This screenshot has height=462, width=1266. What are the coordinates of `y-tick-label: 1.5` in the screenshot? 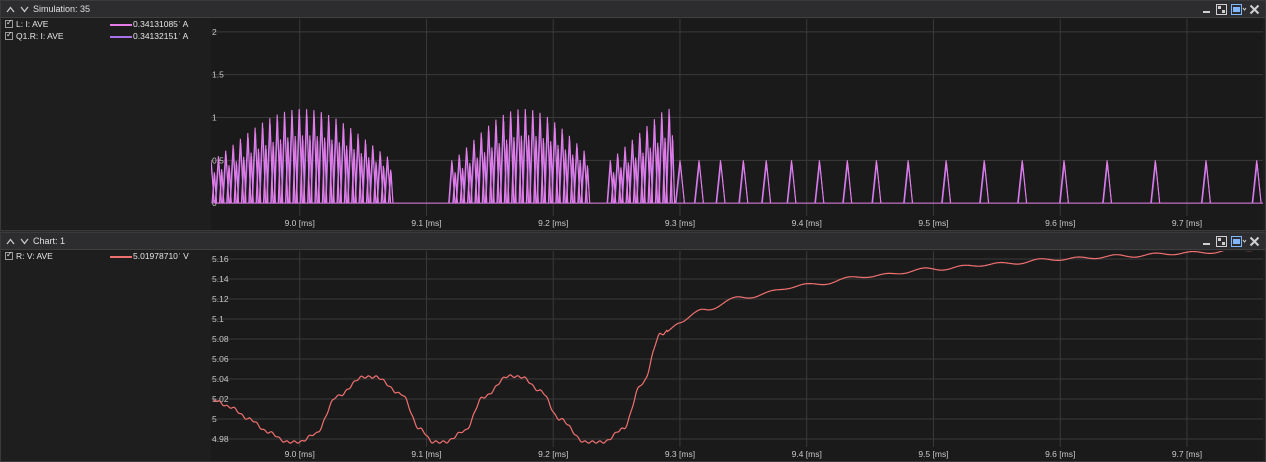 It's located at (218, 75).